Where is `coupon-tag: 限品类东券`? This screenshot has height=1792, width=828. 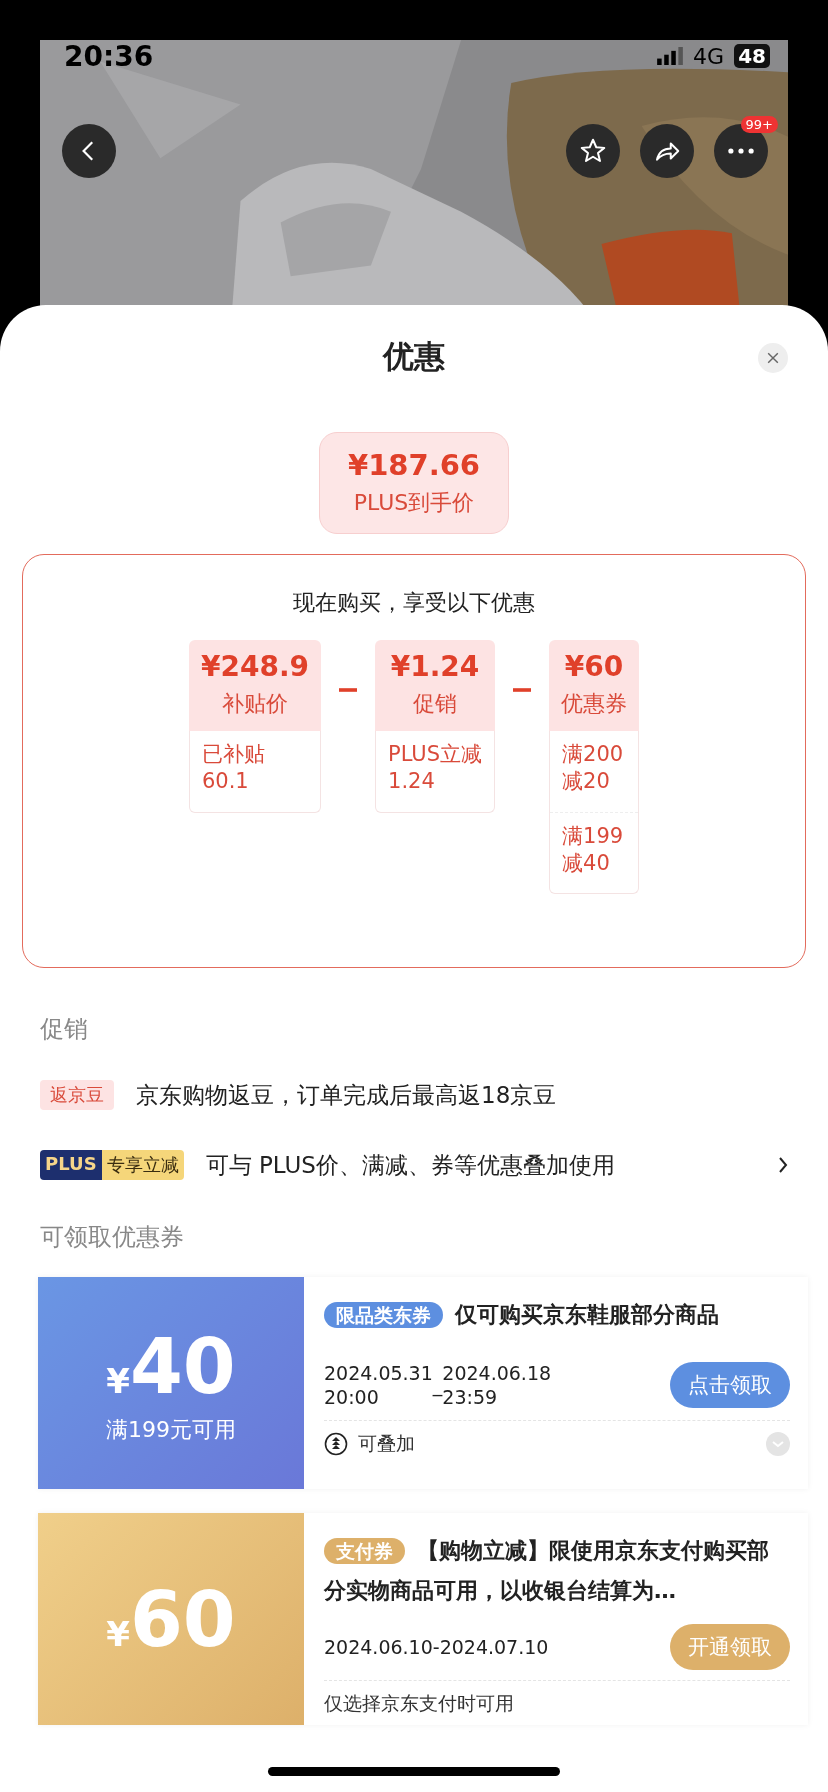
coupon-tag: 限品类东券 is located at coordinates (383, 1315).